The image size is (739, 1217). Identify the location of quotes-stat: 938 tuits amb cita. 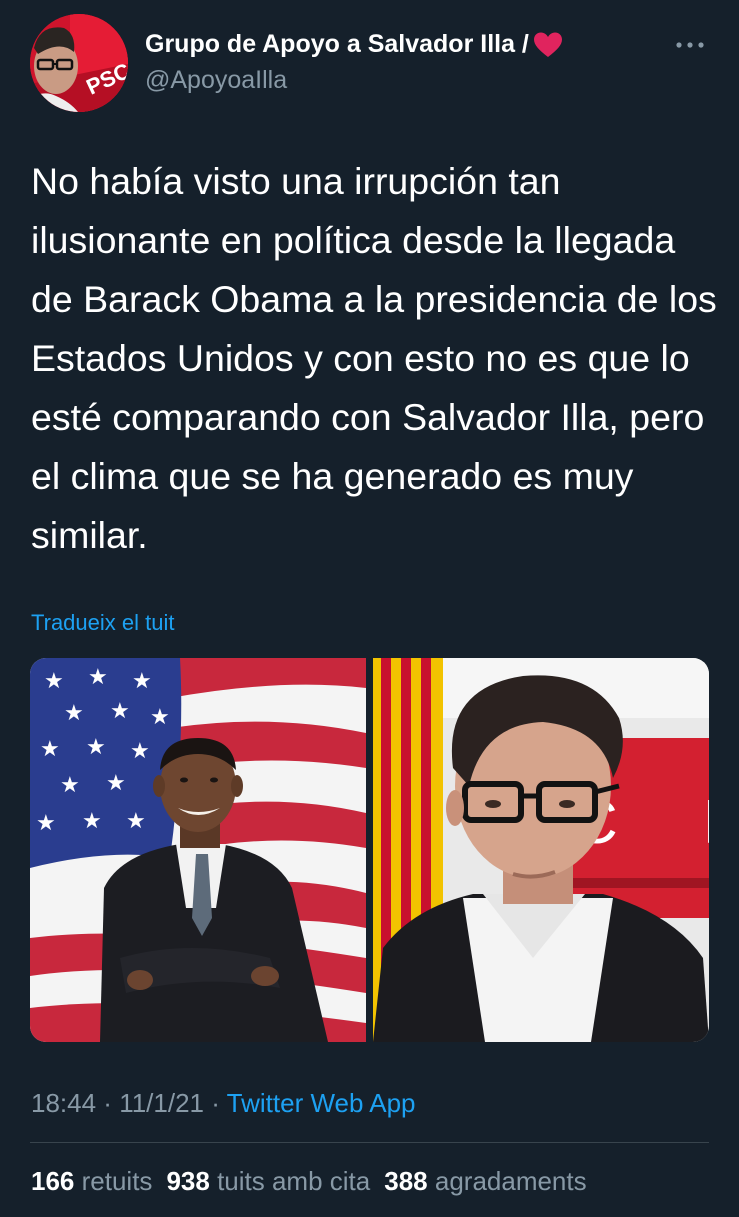
(268, 1181).